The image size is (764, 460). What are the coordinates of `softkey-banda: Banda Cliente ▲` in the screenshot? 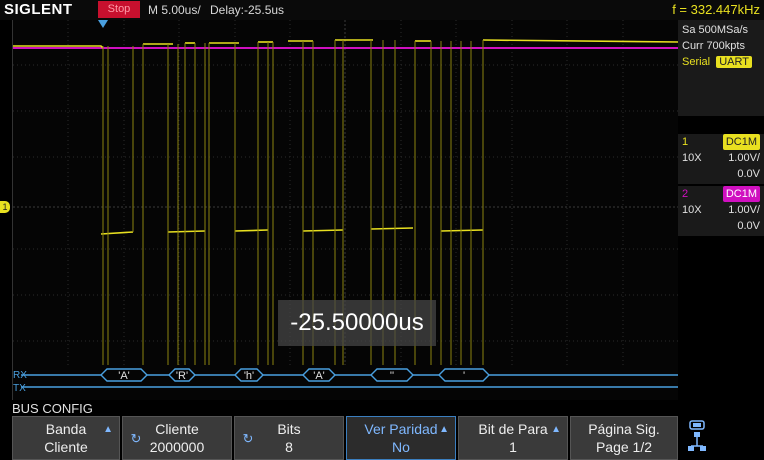 It's located at (66, 438).